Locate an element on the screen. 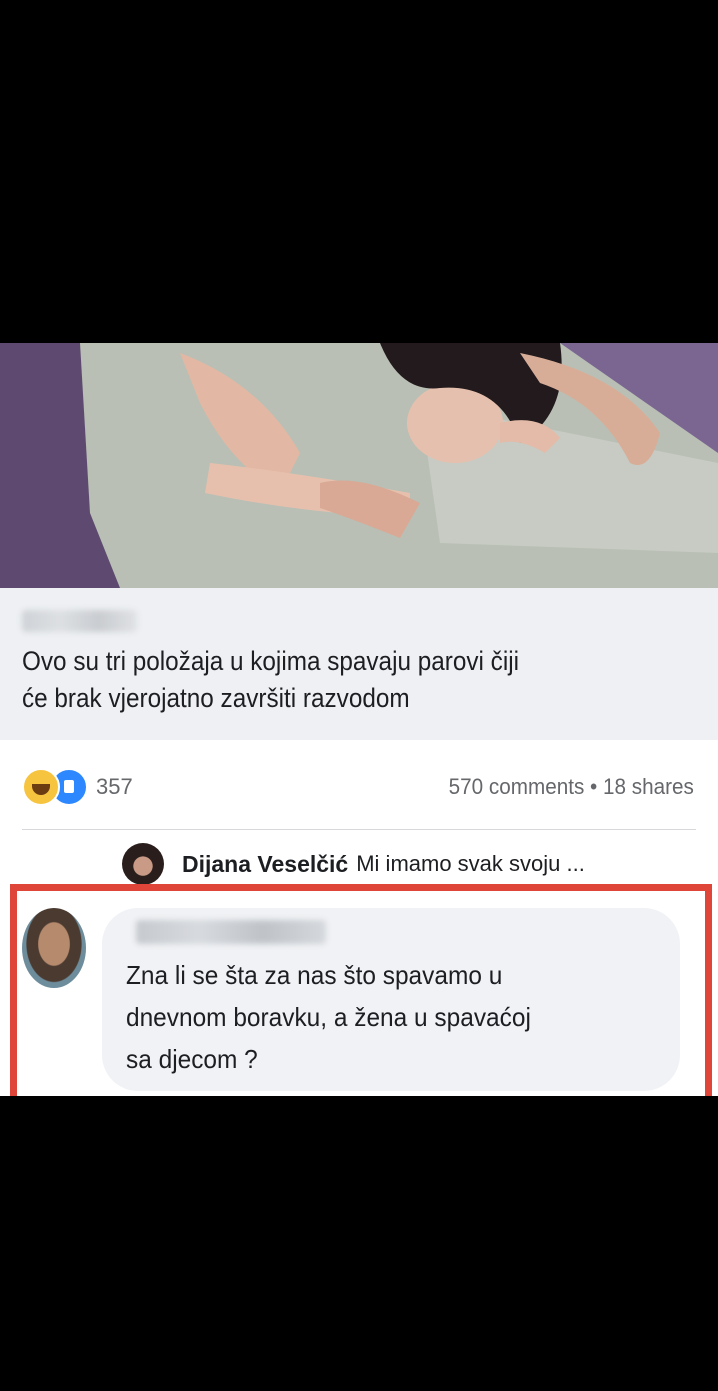 This screenshot has height=1391, width=718. reaction-summary: 357 is located at coordinates (77, 787).